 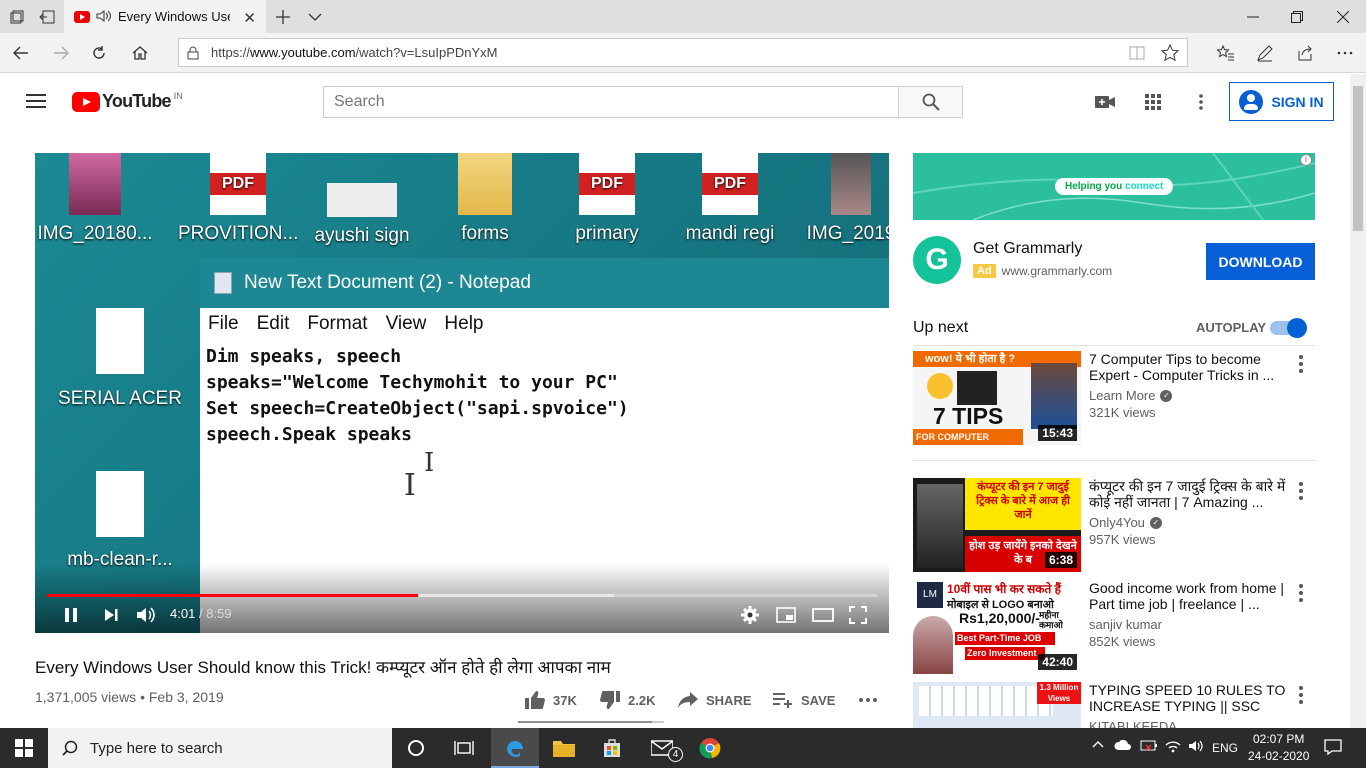 I want to click on scrollbar-thumb, so click(x=1358, y=158).